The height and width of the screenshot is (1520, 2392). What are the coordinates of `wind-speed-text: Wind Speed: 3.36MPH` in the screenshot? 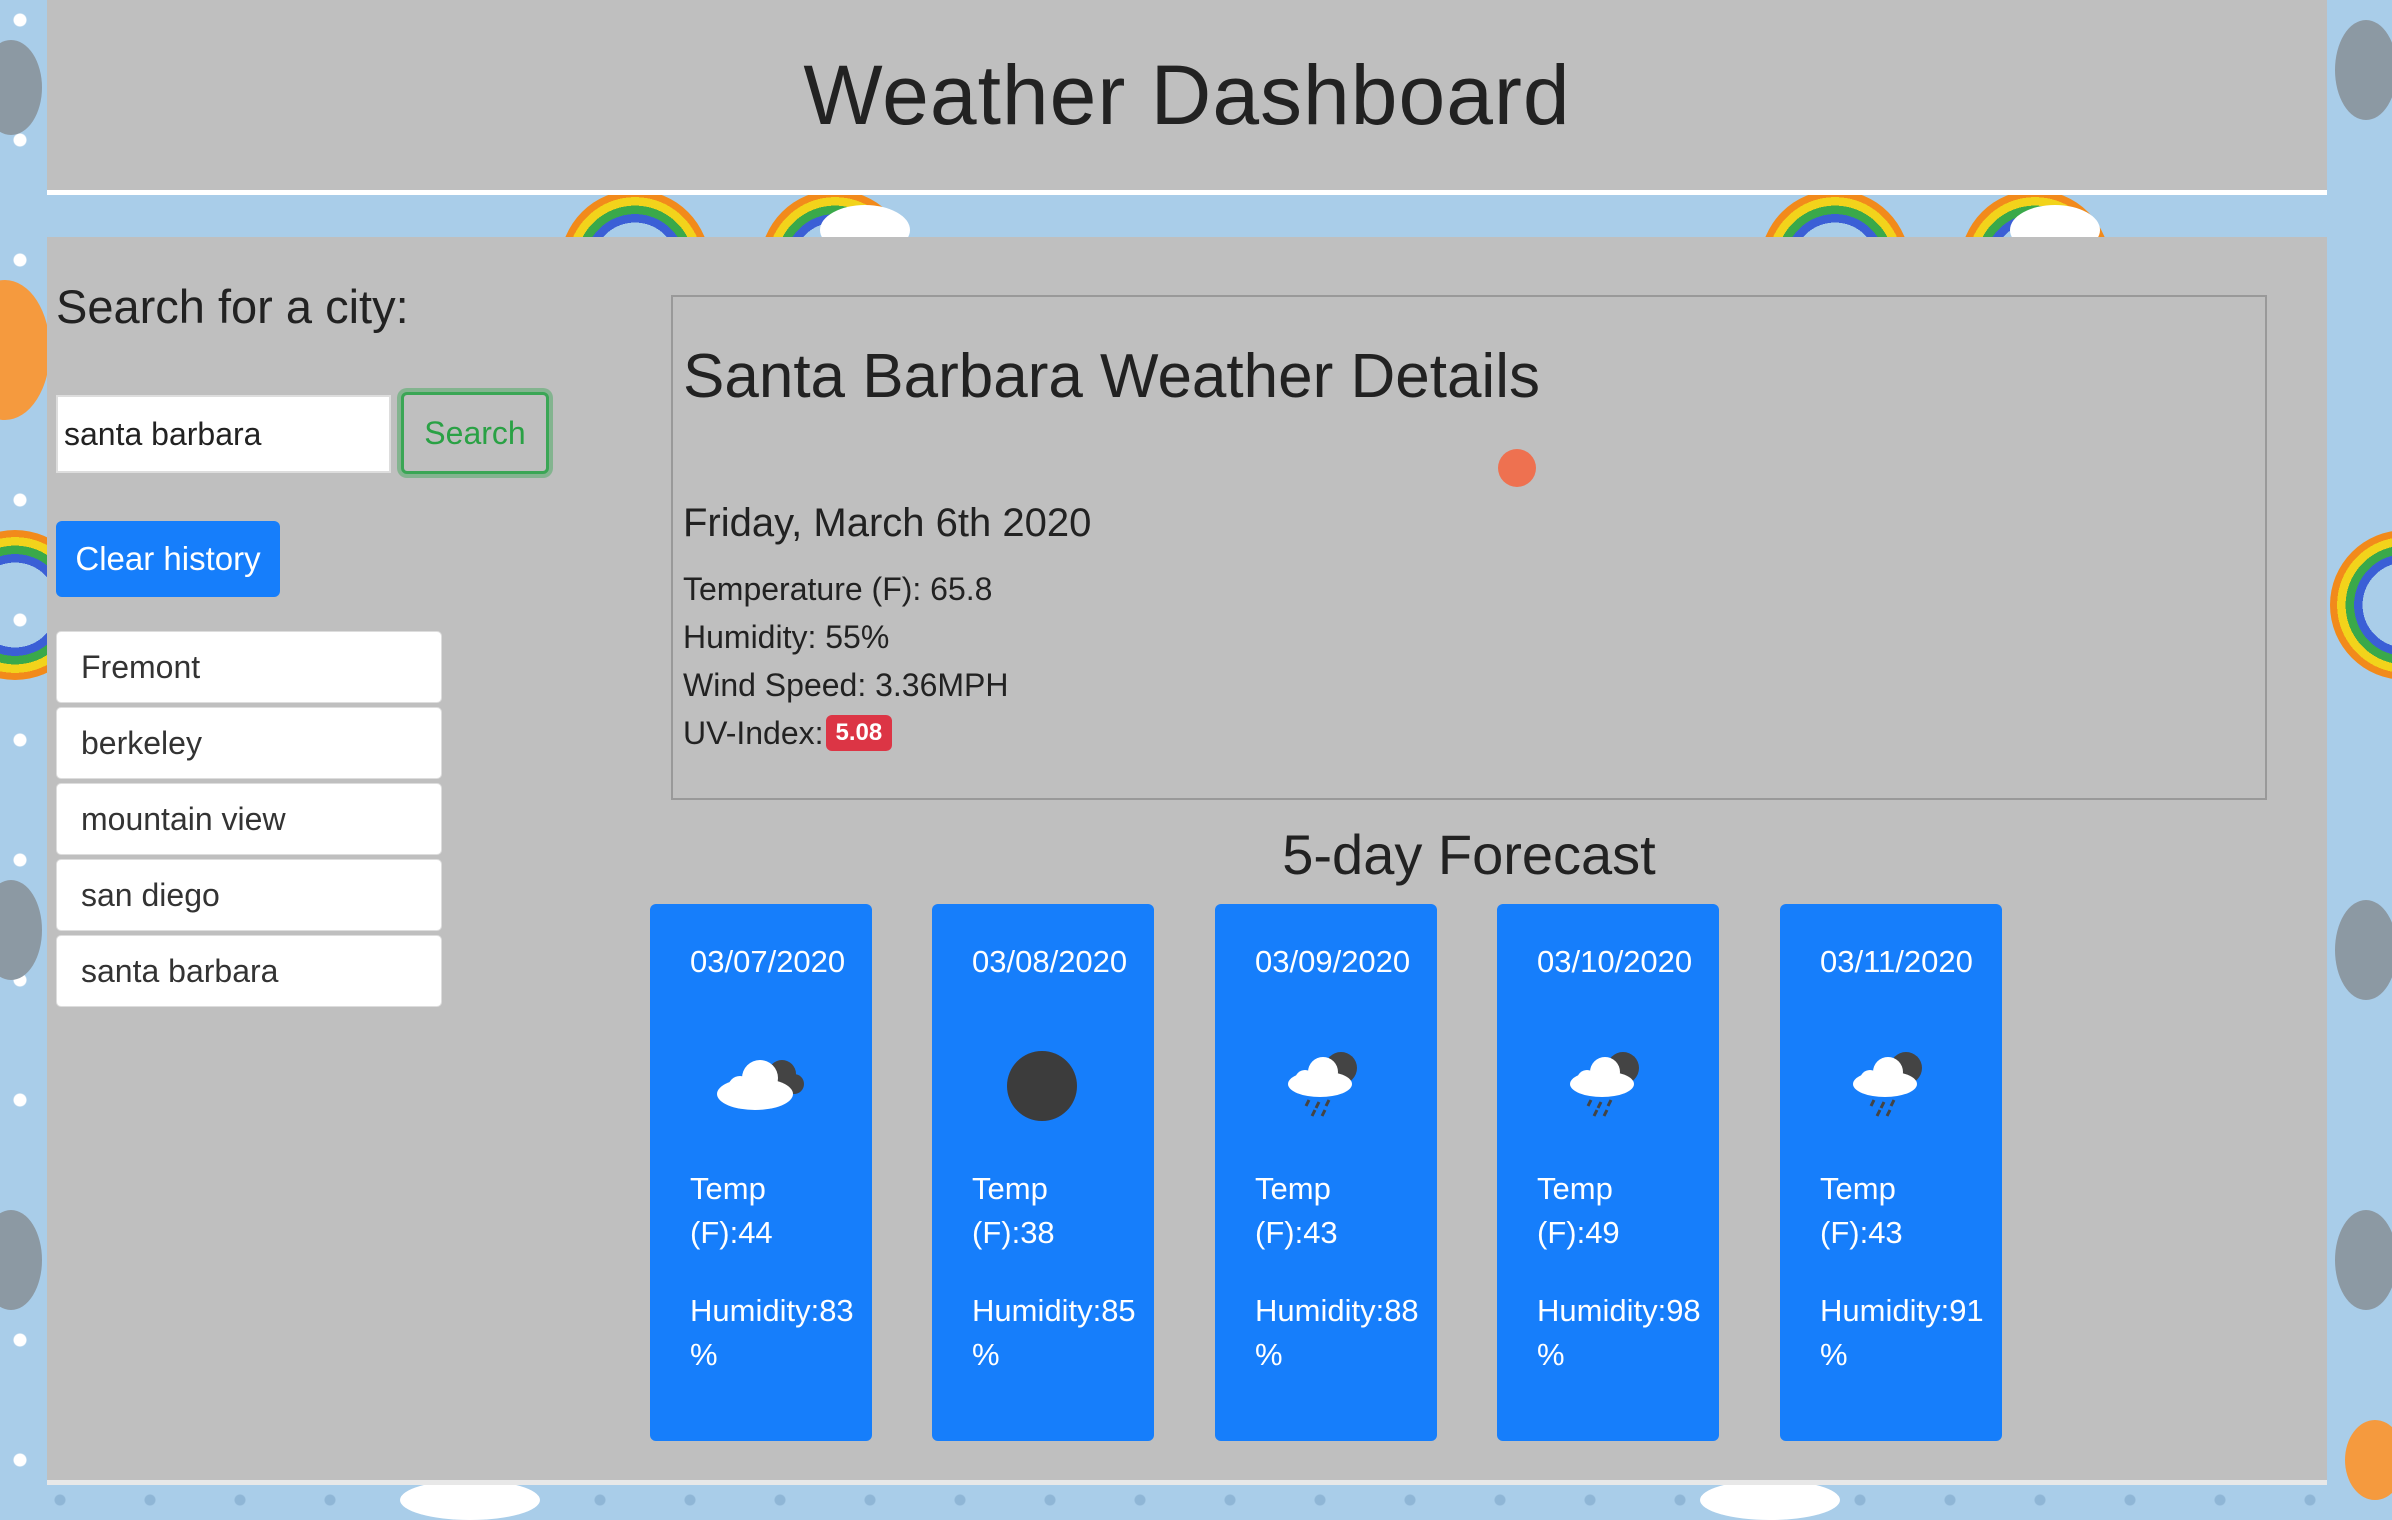 It's located at (846, 685).